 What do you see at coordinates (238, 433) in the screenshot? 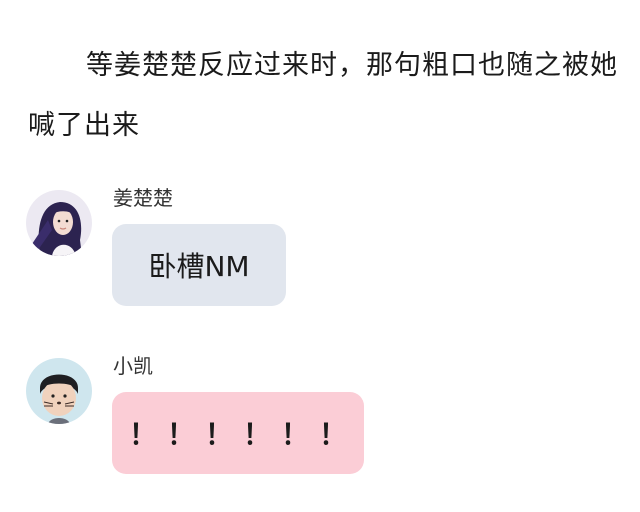
I see `message-bubble: ！！！！！！` at bounding box center [238, 433].